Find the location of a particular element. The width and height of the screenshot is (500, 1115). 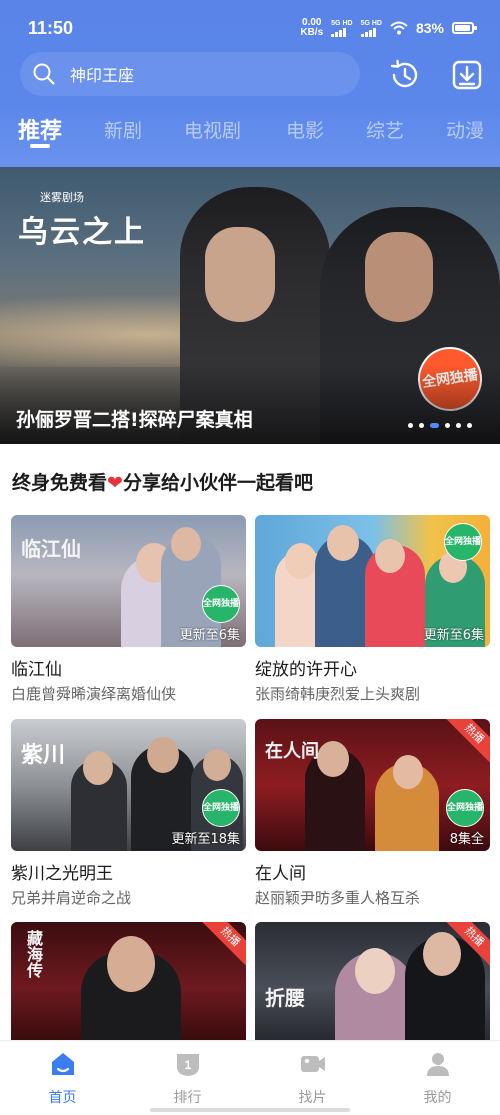

drama-description: 赵丽颖尹昉多重人格互杀 is located at coordinates (338, 898).